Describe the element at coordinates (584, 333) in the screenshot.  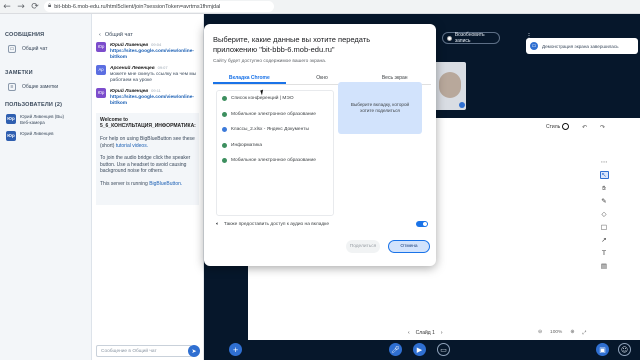
I see `fit-icon: ⤢` at that location.